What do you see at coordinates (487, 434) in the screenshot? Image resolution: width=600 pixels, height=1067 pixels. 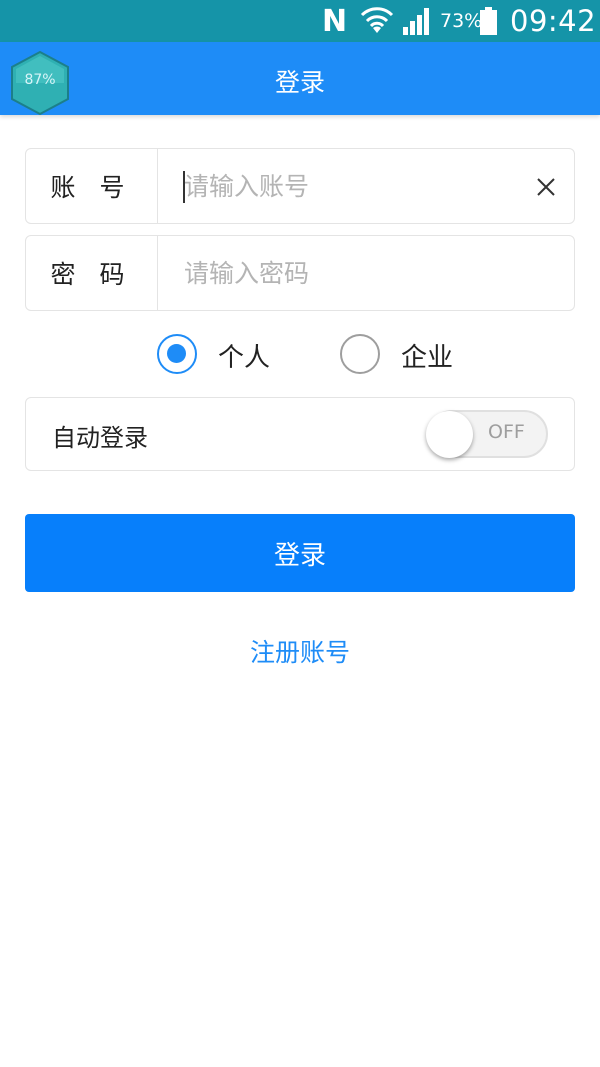 I see `auto-login-toggle: OFF` at bounding box center [487, 434].